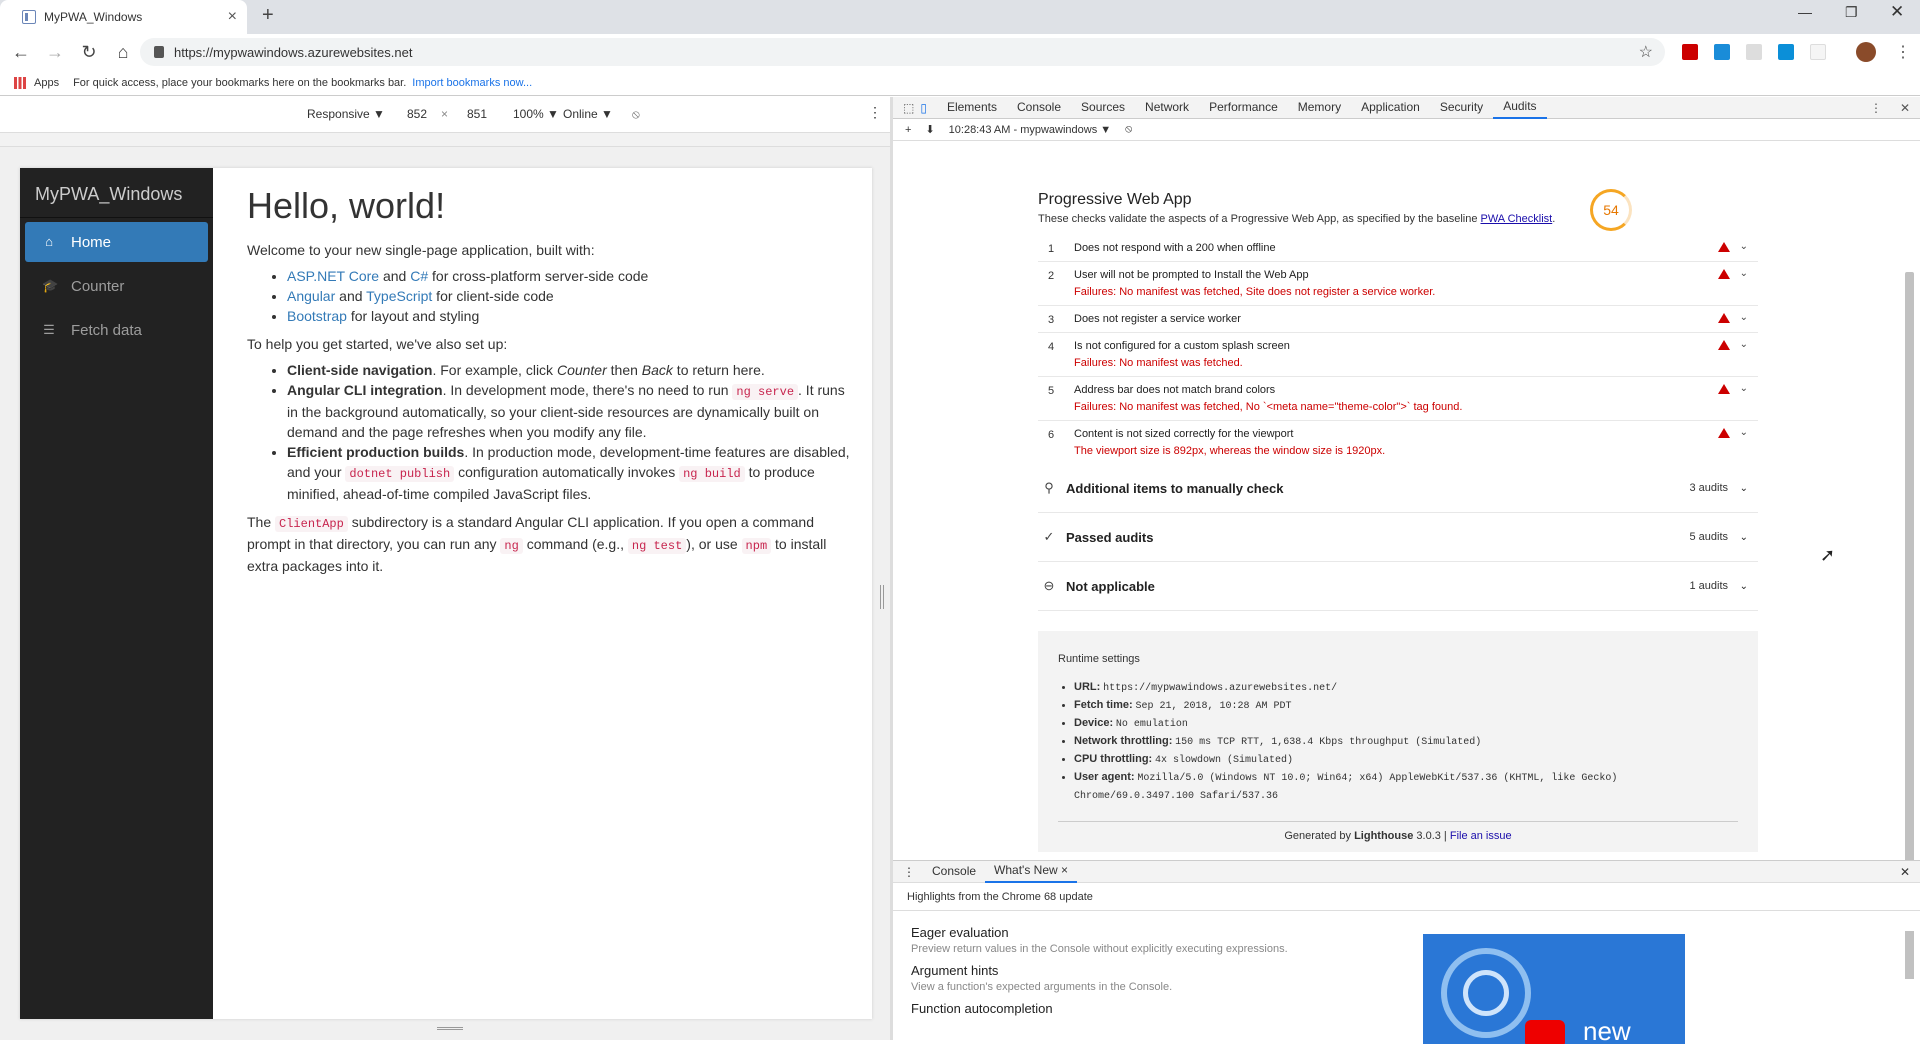  What do you see at coordinates (123, 52) in the screenshot?
I see `home-button: ⌂` at bounding box center [123, 52].